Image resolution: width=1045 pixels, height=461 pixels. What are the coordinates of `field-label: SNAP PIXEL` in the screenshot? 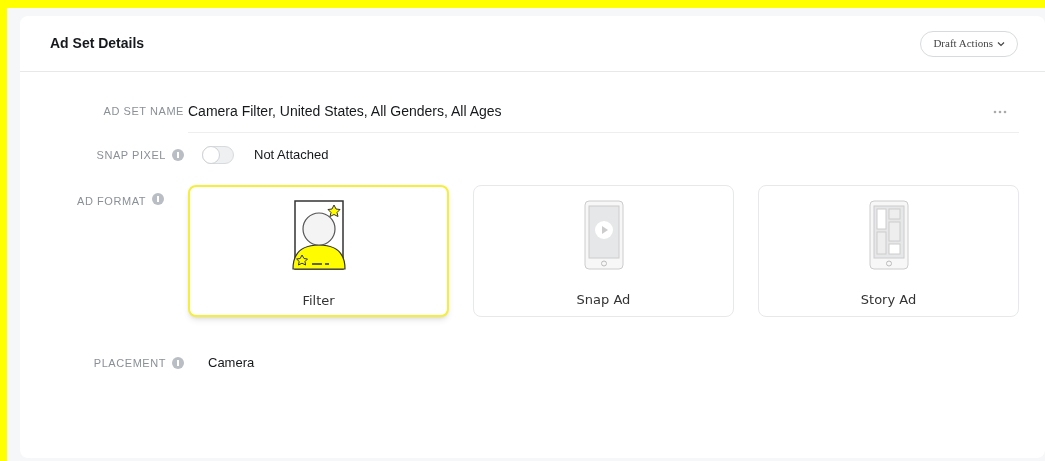 It's located at (131, 155).